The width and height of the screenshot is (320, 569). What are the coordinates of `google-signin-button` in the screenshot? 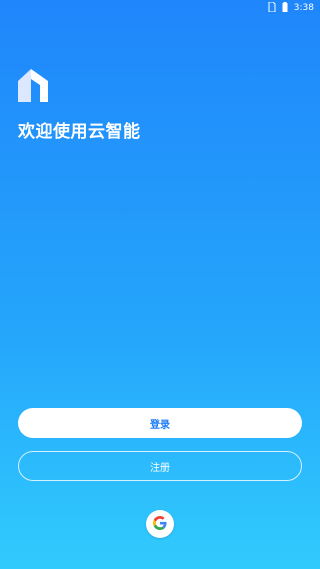 It's located at (160, 524).